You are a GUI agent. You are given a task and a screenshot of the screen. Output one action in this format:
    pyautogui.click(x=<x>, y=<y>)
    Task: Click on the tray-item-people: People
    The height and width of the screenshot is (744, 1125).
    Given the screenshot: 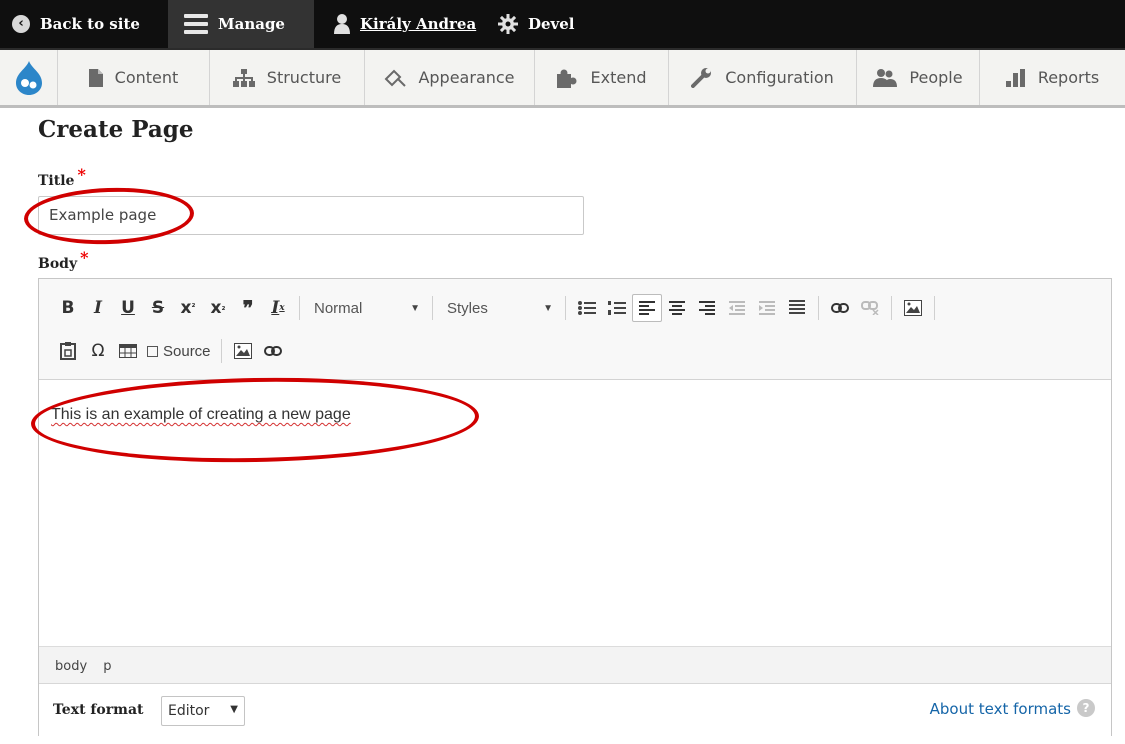 What is the action you would take?
    pyautogui.click(x=918, y=77)
    